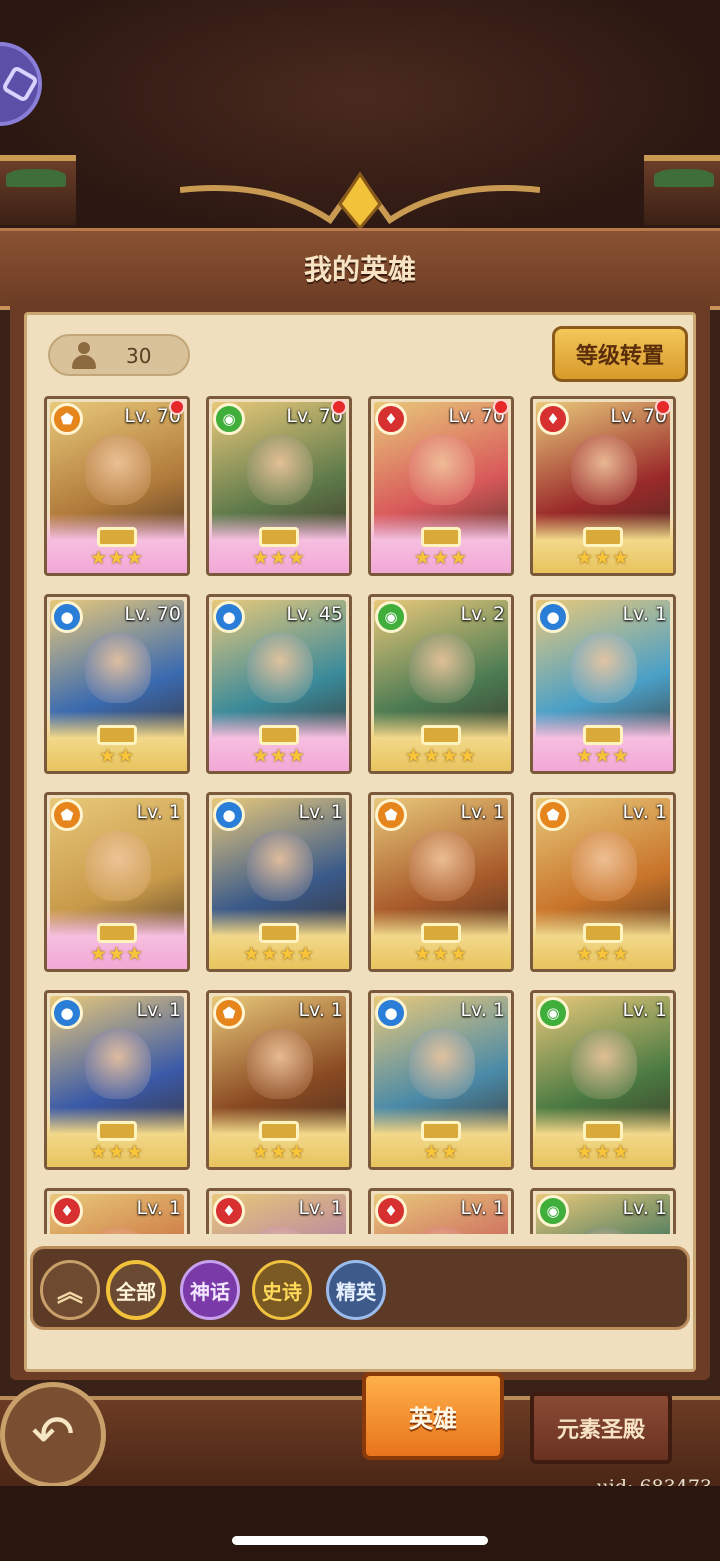  I want to click on hero-card: ★★★ ◉ Lv. 70, so click(279, 486).